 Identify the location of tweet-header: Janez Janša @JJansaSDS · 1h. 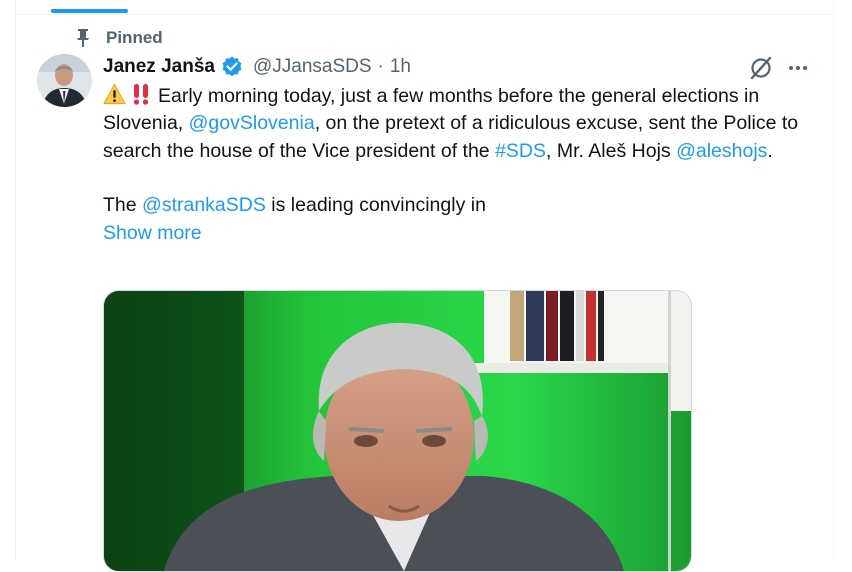
(257, 67).